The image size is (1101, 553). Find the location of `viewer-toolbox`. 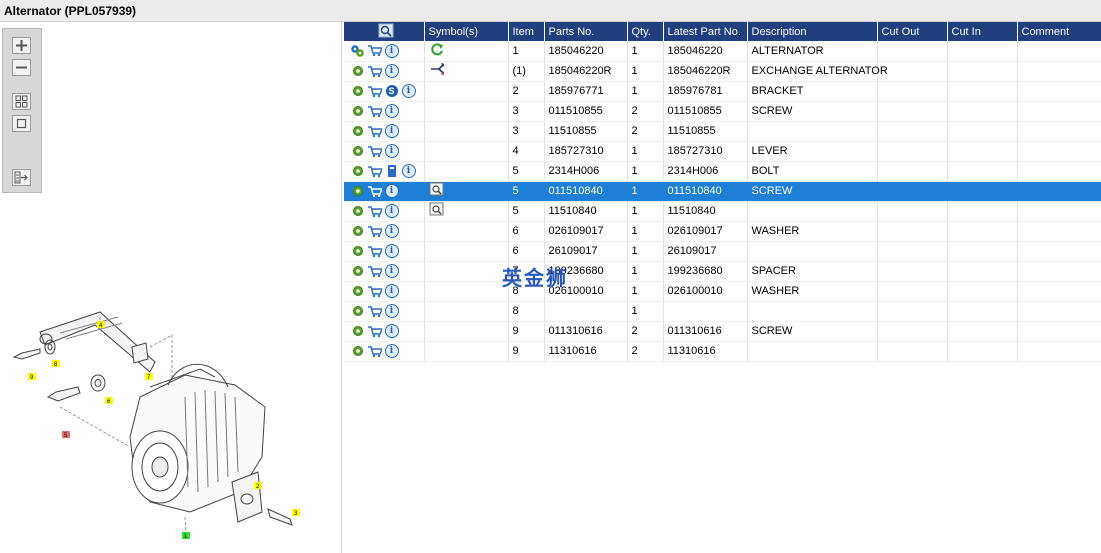

viewer-toolbox is located at coordinates (22, 110).